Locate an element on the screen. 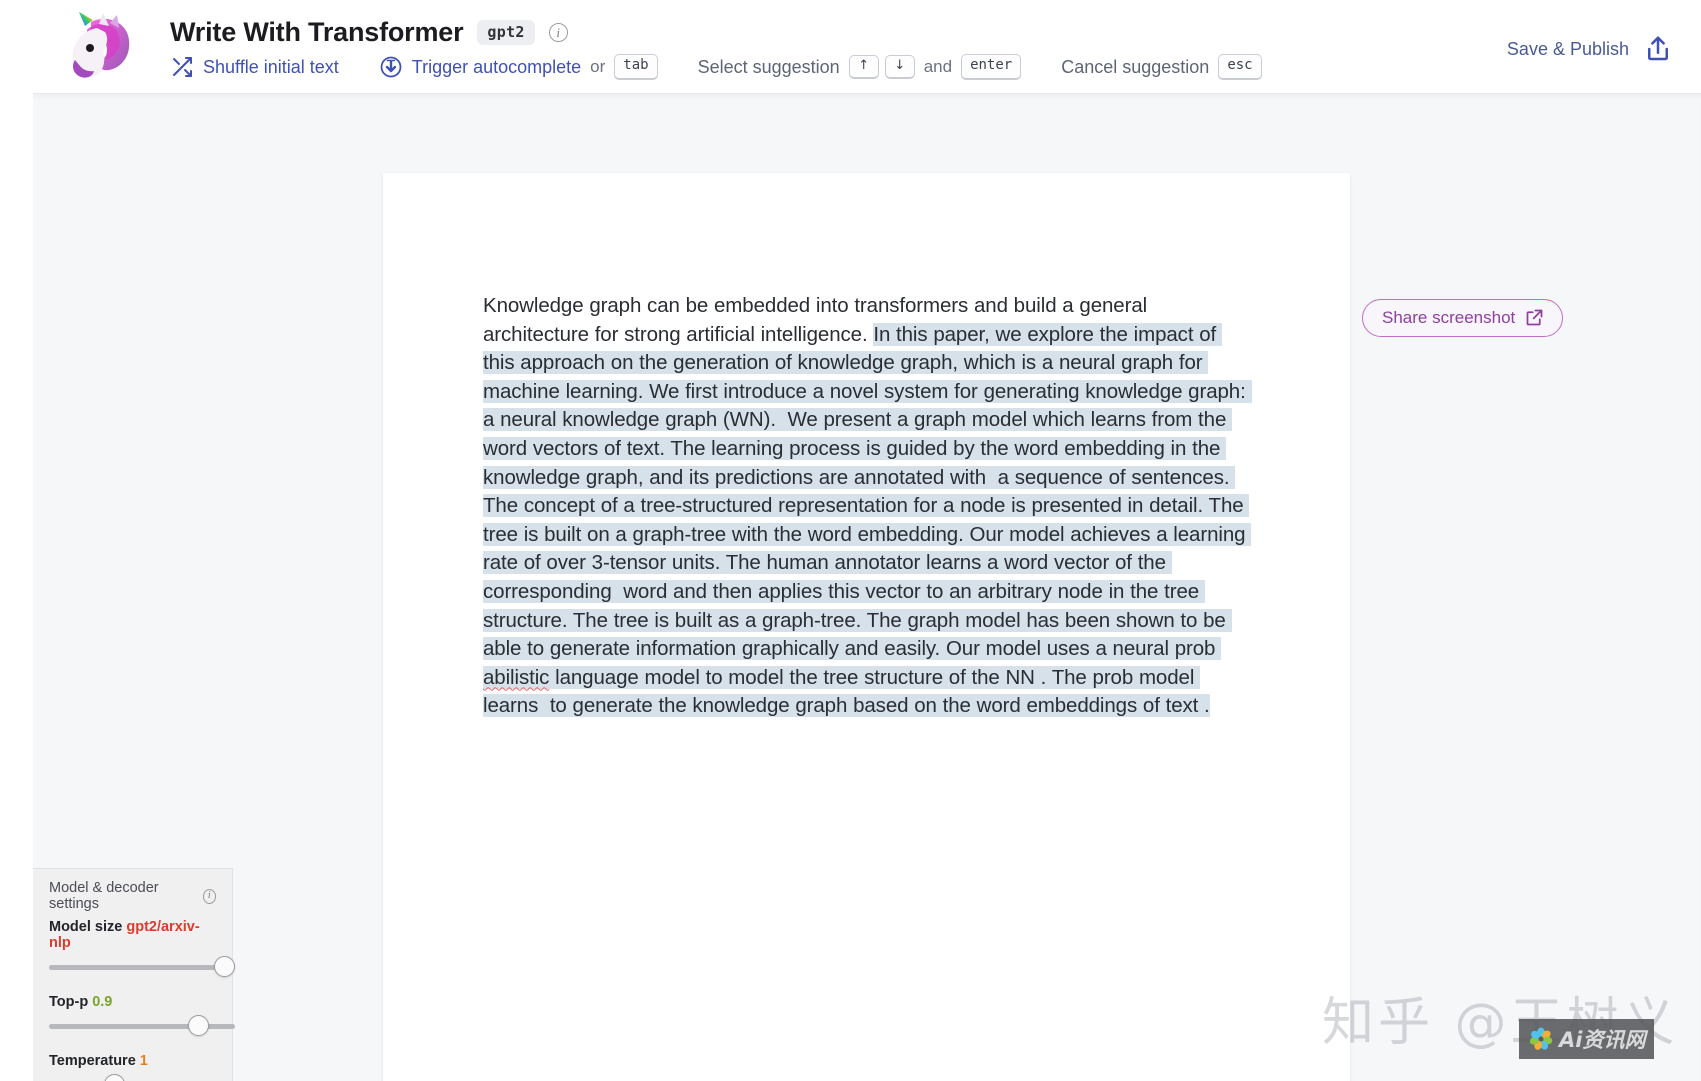  hint-shuffle-label: Shuffle initial text is located at coordinates (271, 66).